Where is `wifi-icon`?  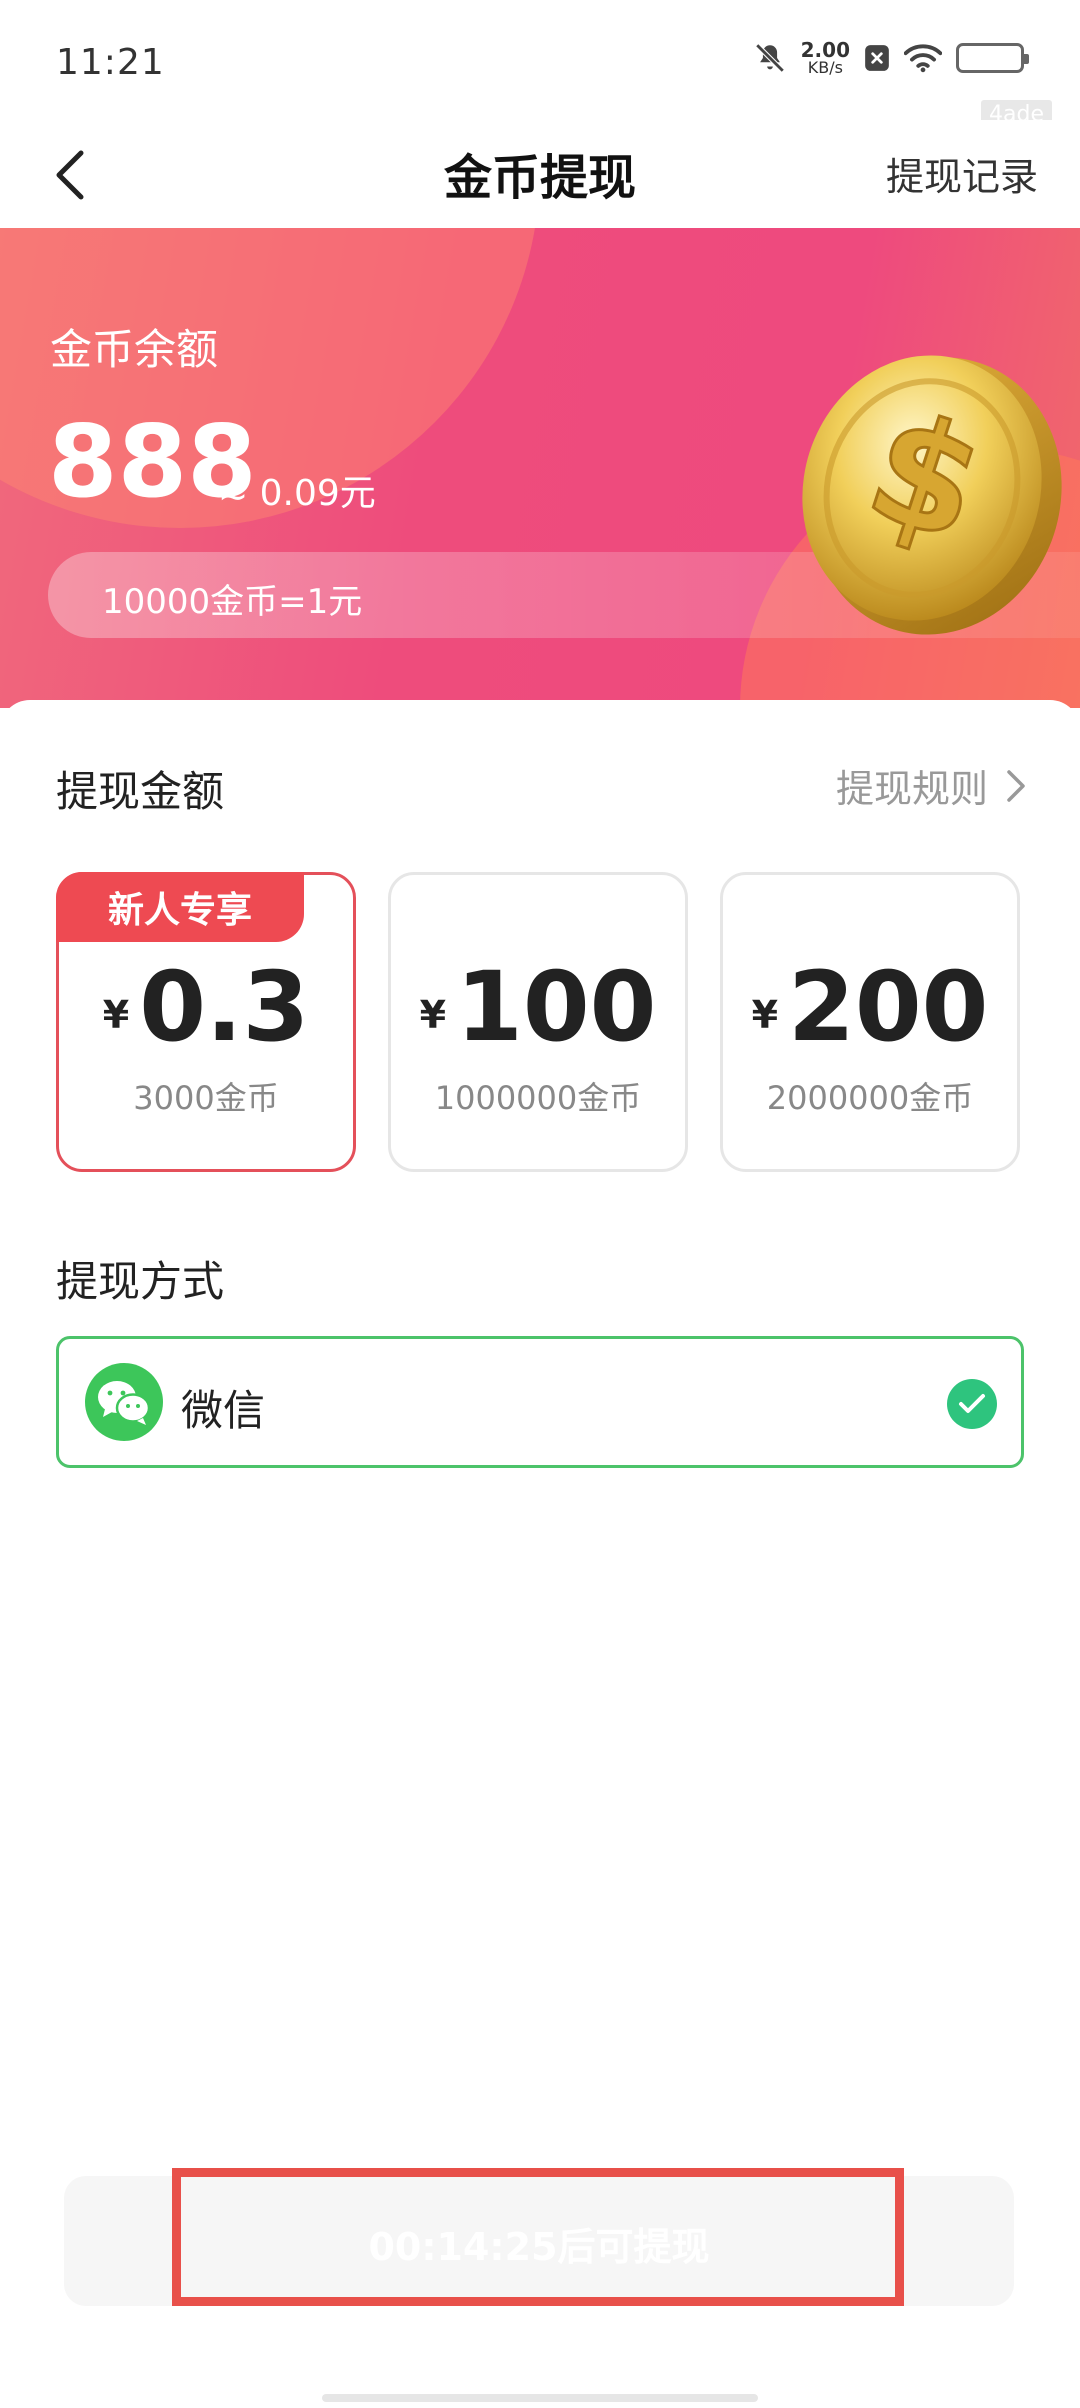 wifi-icon is located at coordinates (923, 58).